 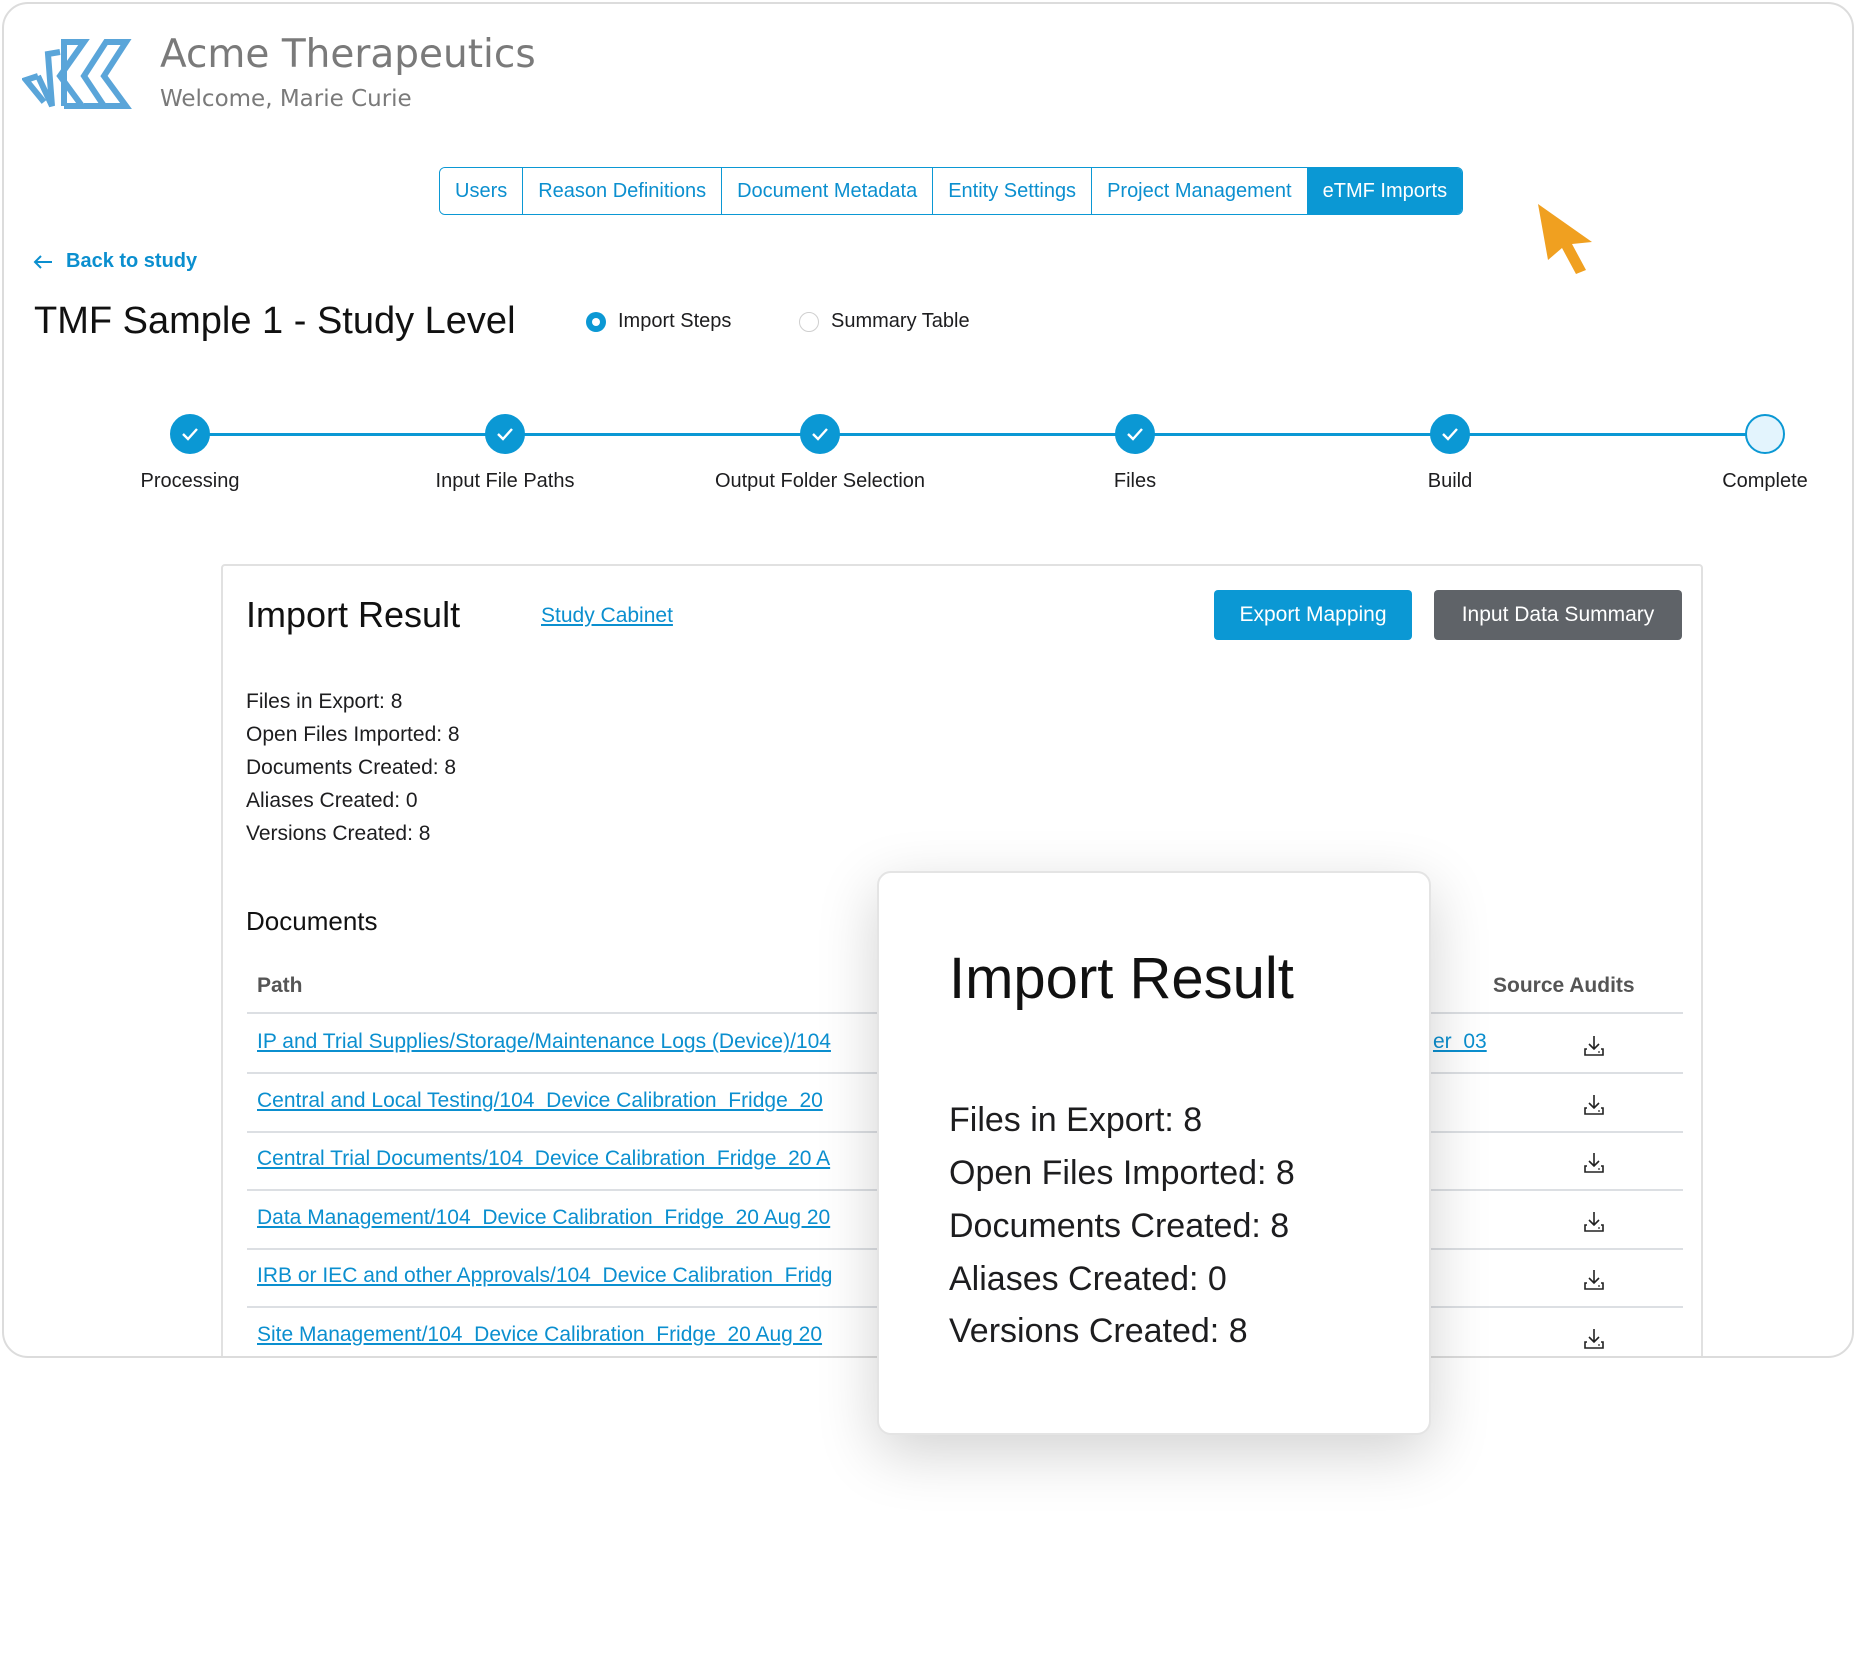 What do you see at coordinates (353, 734) in the screenshot?
I see `stat-open-files-imported: Open Files Imported: 8` at bounding box center [353, 734].